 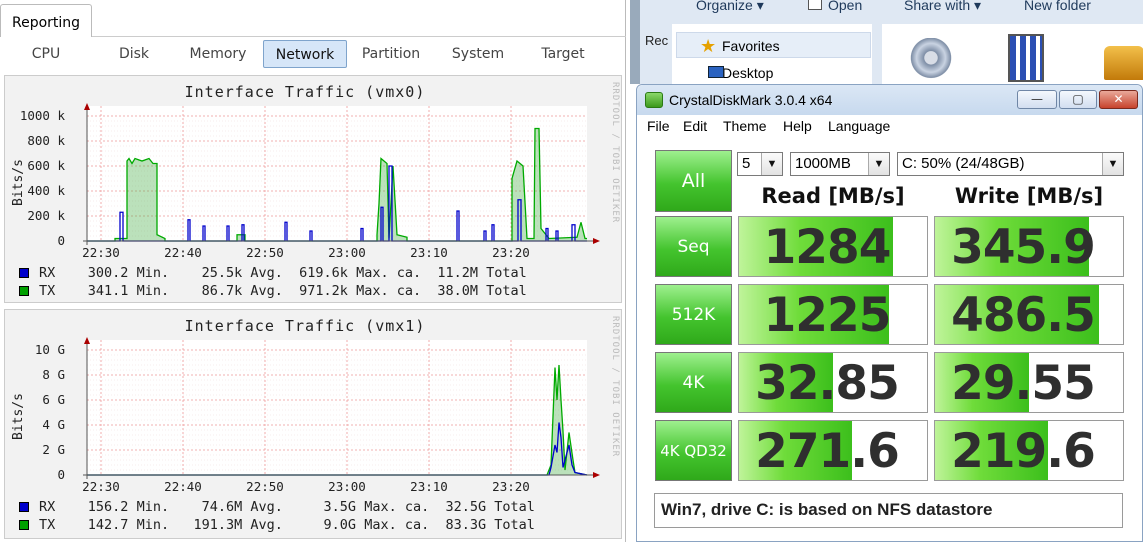 I want to click on read-result-2: 1225, so click(x=833, y=314).